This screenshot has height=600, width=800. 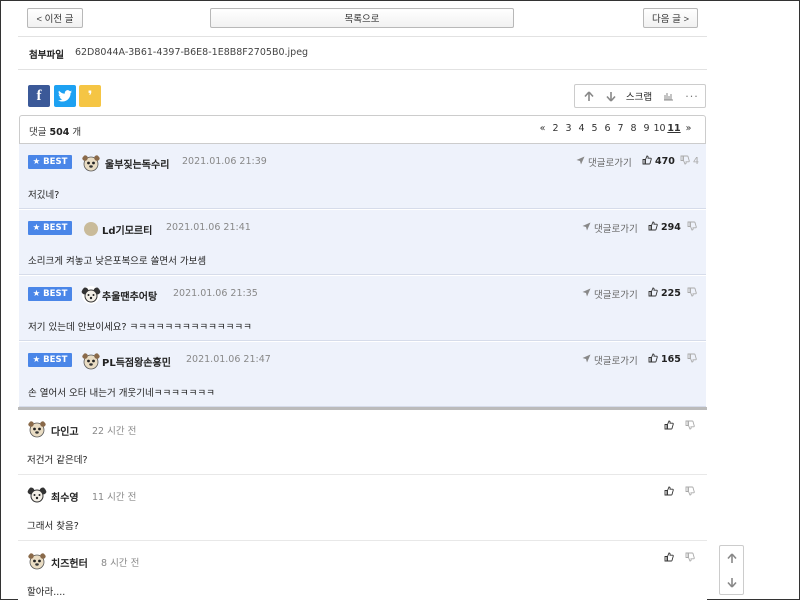 I want to click on comment-header: 댓글 504 개 «2 3 4 5 6 7 8 9 10 11», so click(x=362, y=129).